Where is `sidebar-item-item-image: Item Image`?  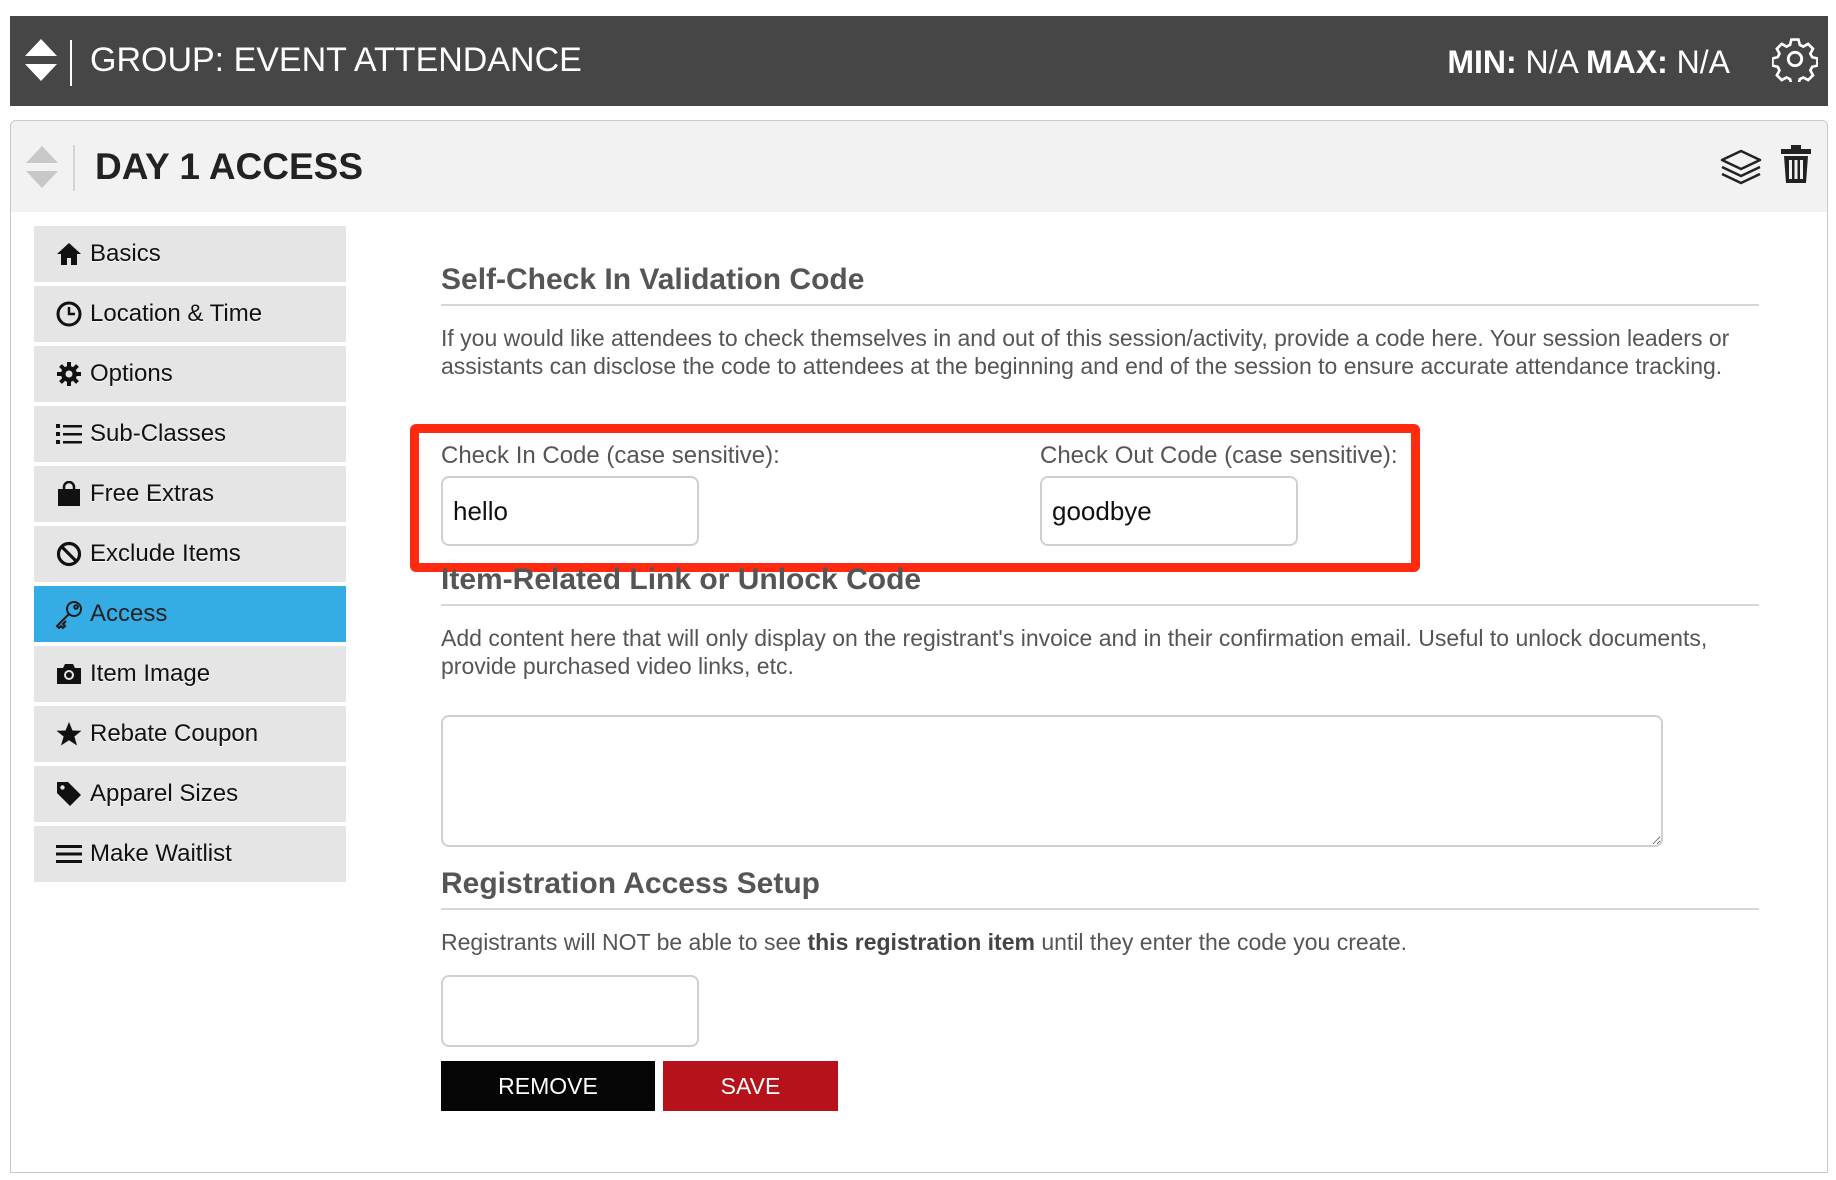 sidebar-item-item-image: Item Image is located at coordinates (190, 674).